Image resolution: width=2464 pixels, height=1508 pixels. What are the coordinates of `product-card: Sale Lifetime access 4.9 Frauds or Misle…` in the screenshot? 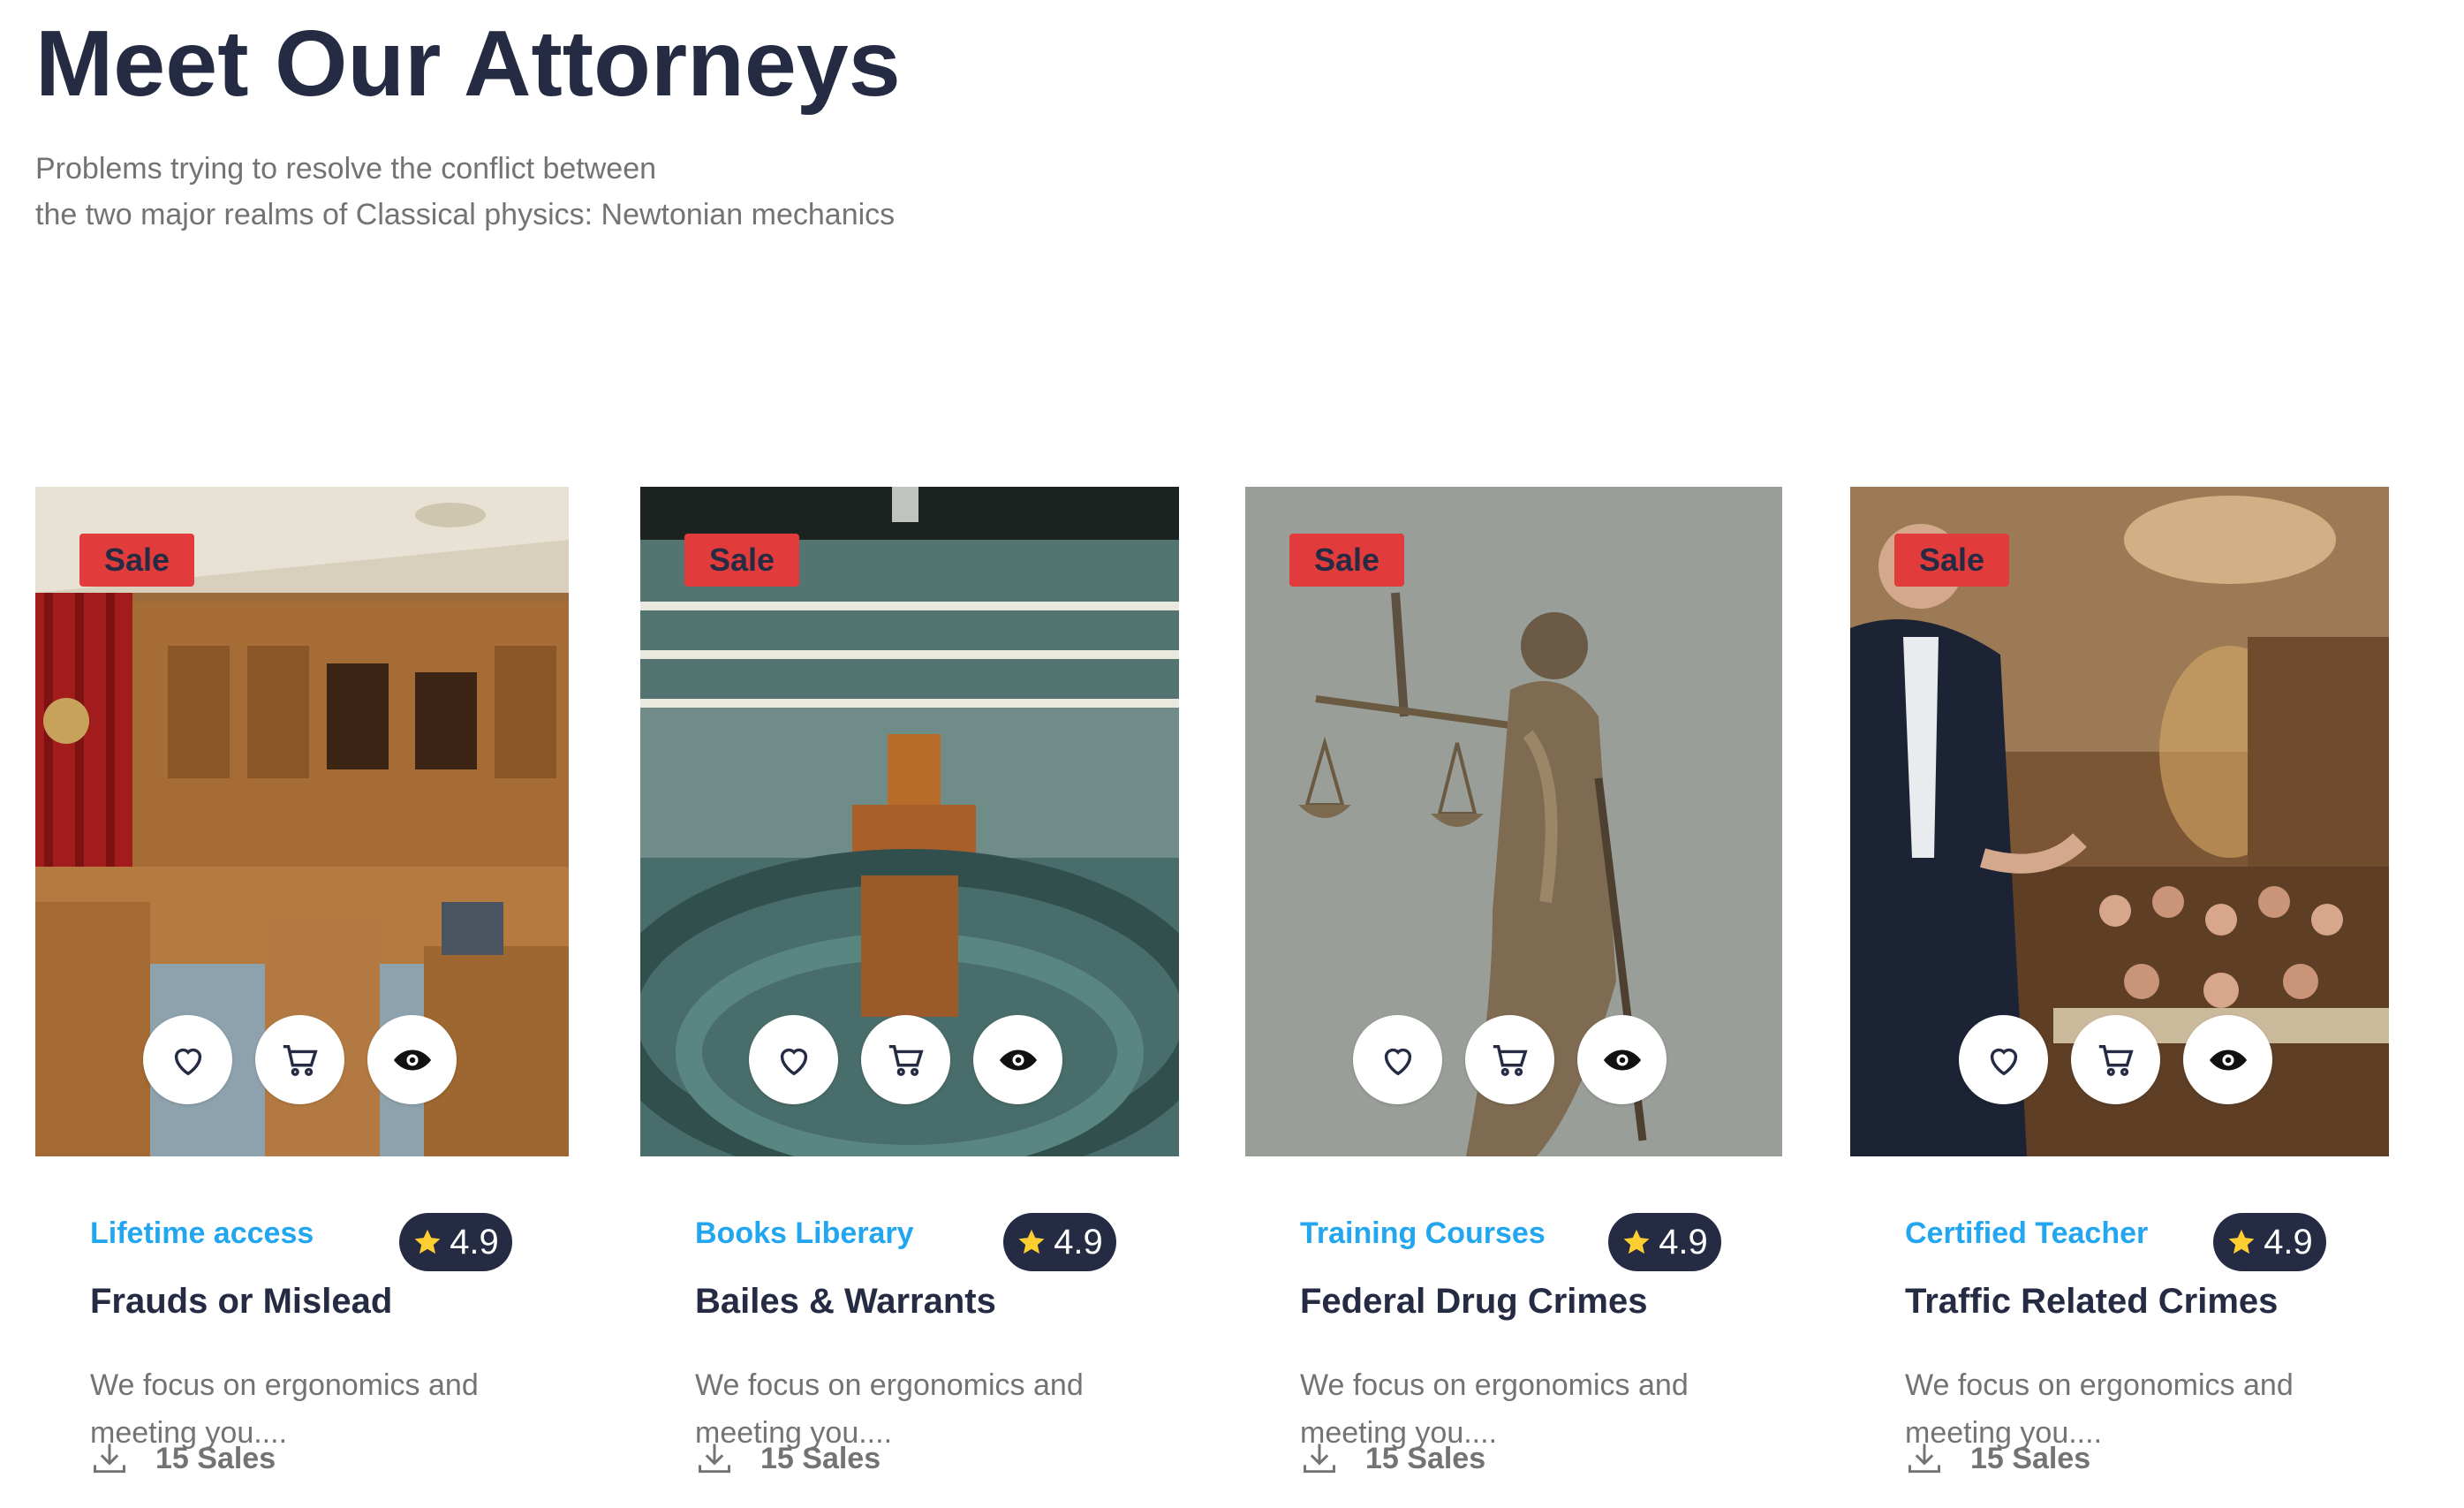 It's located at (304, 997).